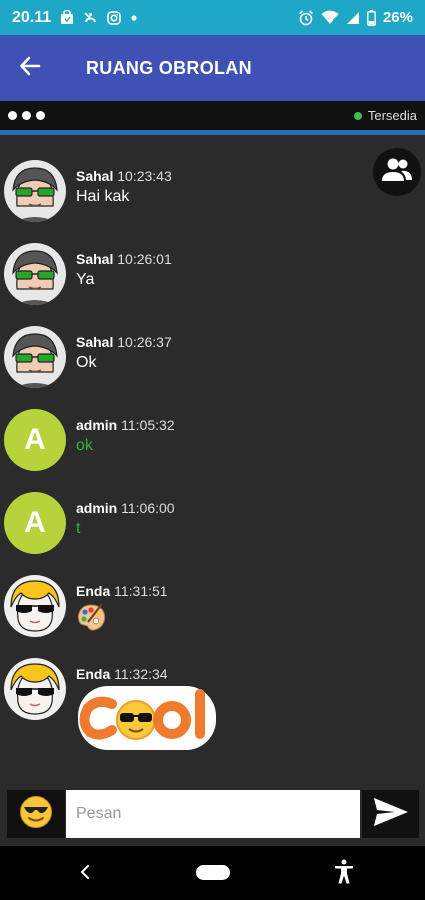 The width and height of the screenshot is (425, 900). I want to click on presence-status: Tersedia, so click(385, 115).